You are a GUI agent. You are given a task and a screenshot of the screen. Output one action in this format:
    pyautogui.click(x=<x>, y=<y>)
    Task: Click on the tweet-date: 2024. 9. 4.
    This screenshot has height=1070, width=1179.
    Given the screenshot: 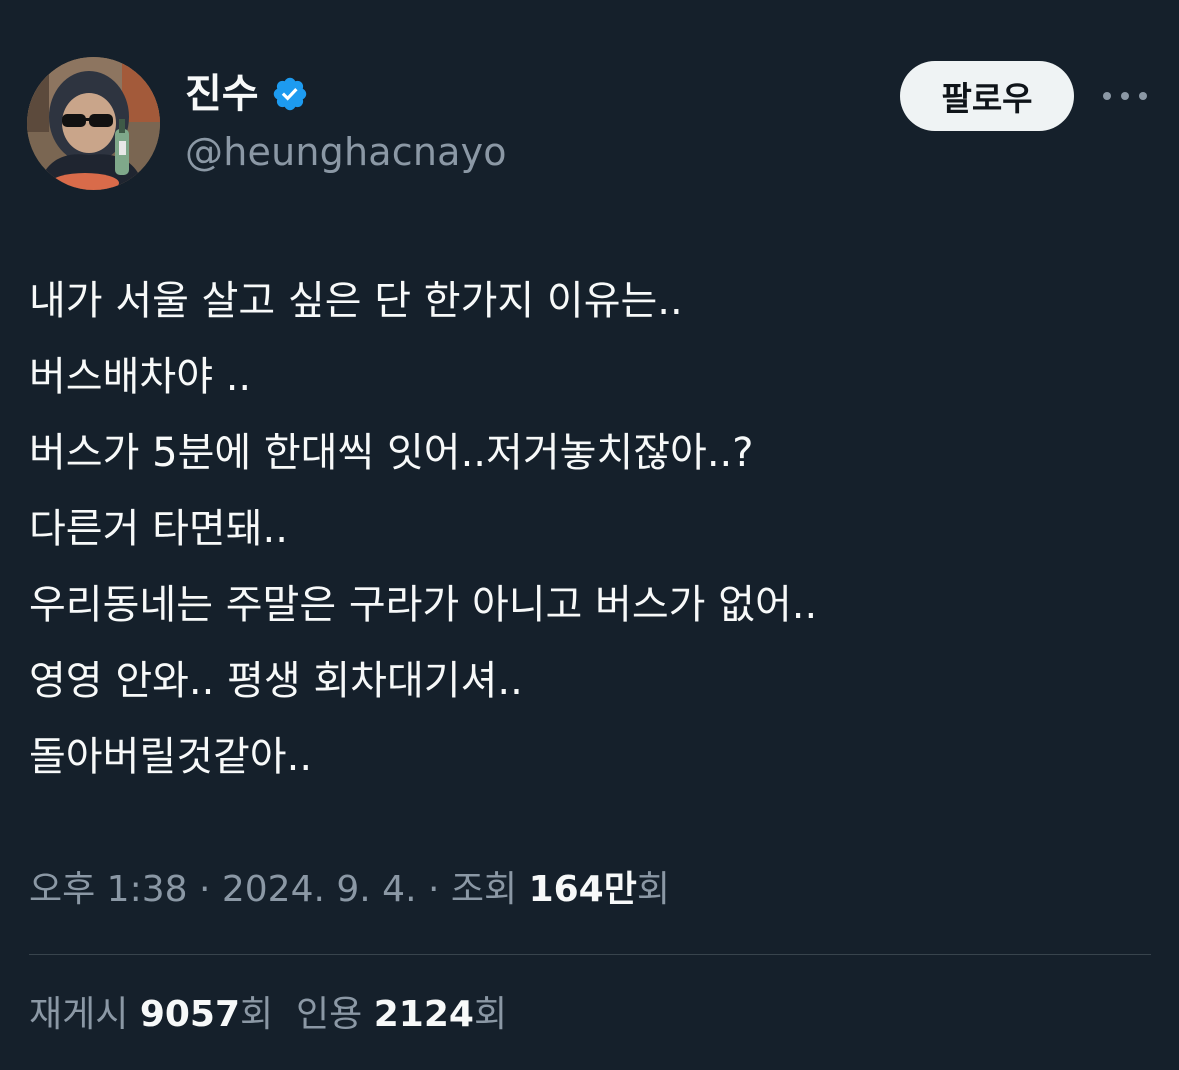 What is the action you would take?
    pyautogui.click(x=319, y=889)
    